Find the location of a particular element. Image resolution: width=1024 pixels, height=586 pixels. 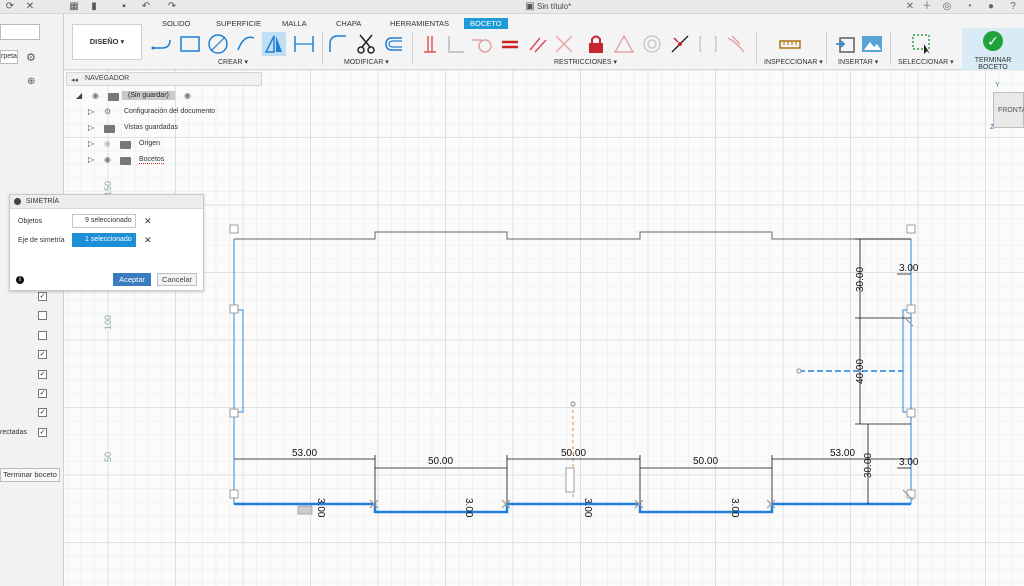

dim-h3: 50.00 is located at coordinates (573, 453).